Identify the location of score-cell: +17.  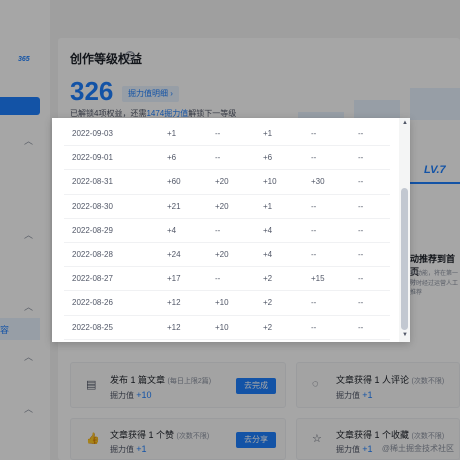
(174, 279).